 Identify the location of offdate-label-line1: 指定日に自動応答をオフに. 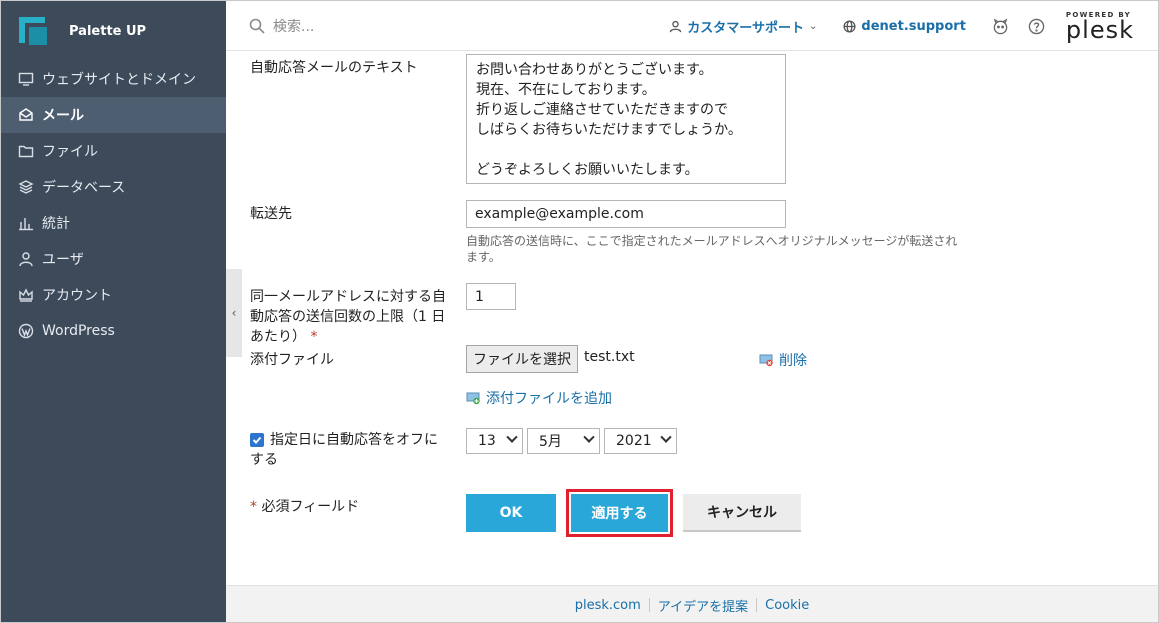
(354, 440).